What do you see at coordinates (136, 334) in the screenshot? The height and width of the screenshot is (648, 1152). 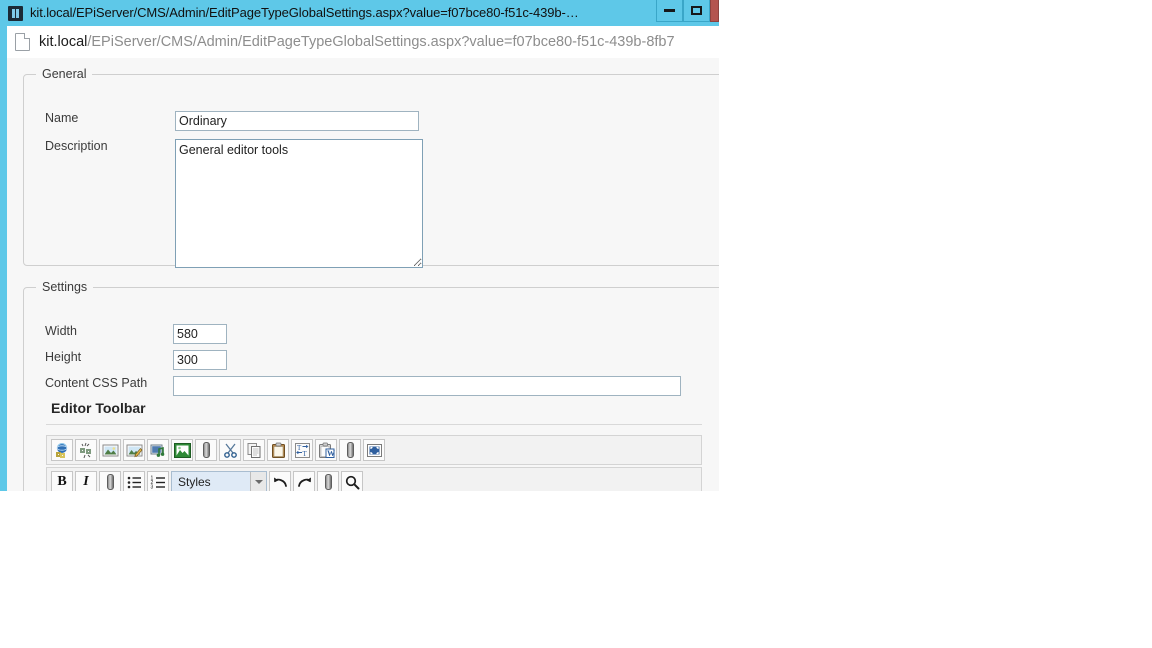 I see `width-field-row: Width` at bounding box center [136, 334].